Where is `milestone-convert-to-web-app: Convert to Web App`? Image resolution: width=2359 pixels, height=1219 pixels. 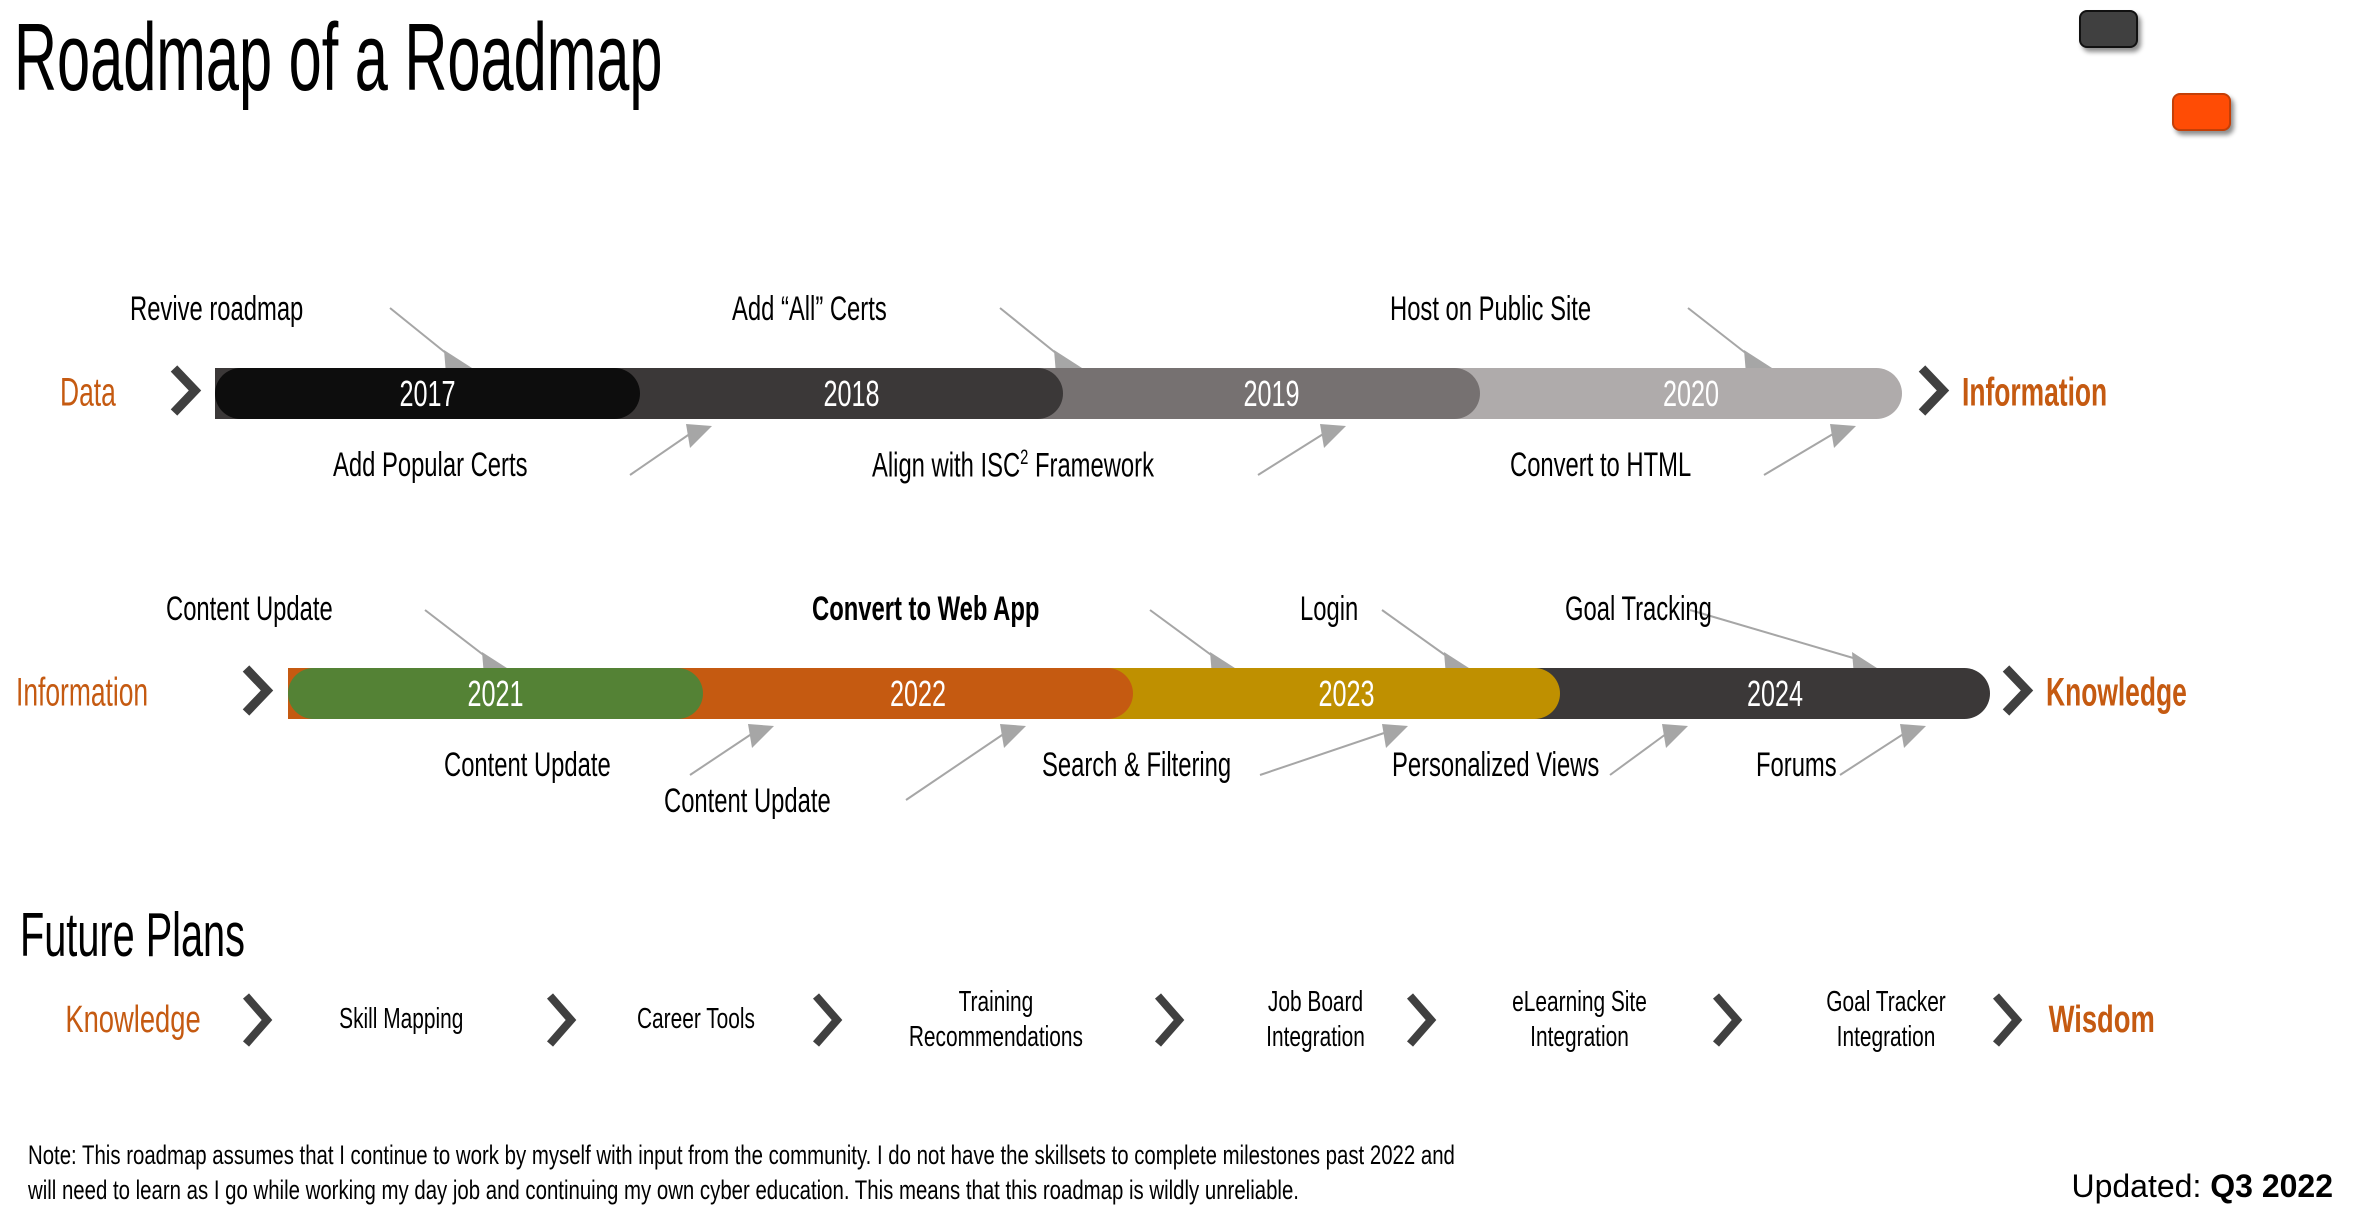 milestone-convert-to-web-app: Convert to Web App is located at coordinates (926, 609).